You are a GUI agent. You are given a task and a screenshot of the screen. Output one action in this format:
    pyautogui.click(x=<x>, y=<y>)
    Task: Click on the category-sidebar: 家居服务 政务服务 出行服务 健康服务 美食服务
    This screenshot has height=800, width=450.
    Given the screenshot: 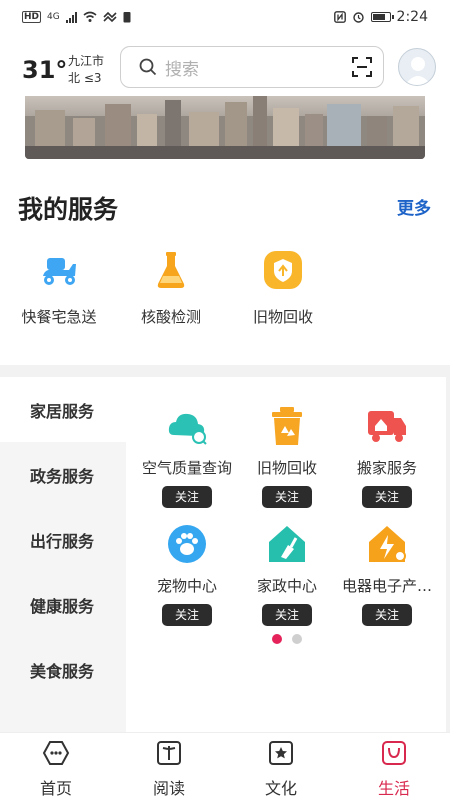 What is the action you would take?
    pyautogui.click(x=63, y=554)
    